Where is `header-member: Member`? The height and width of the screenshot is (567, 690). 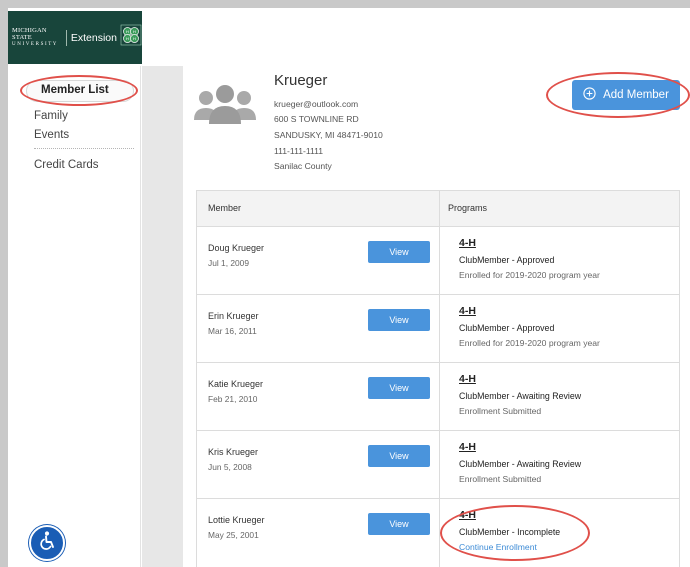 header-member: Member is located at coordinates (225, 208).